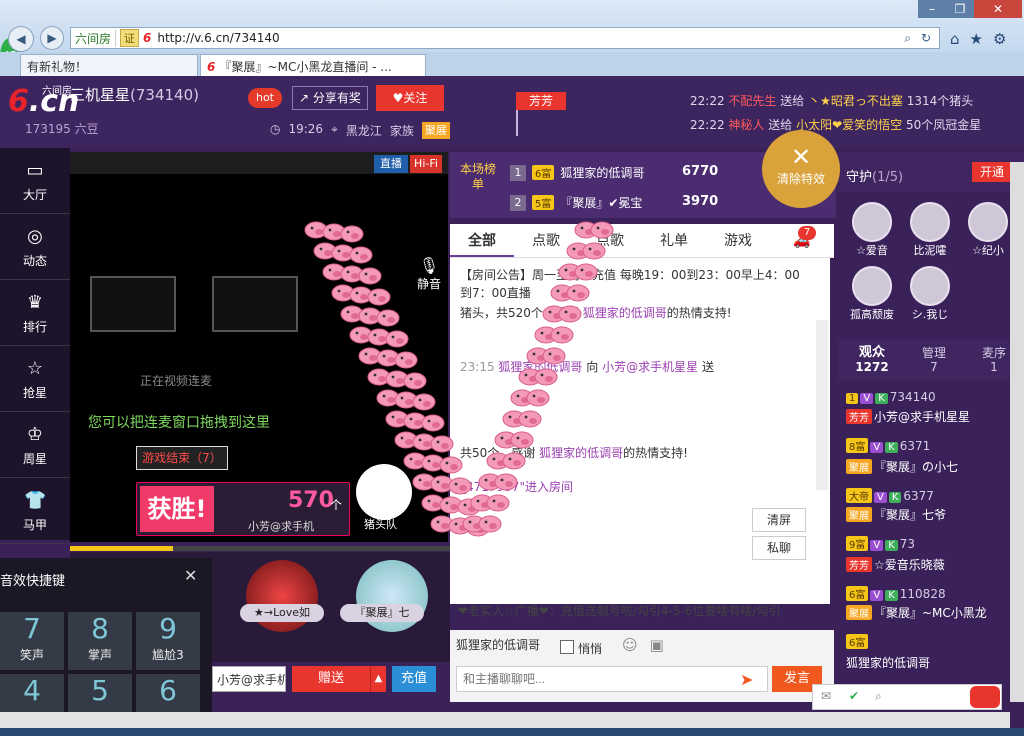 The height and width of the screenshot is (736, 1024). I want to click on forward-button: ▶, so click(52, 38).